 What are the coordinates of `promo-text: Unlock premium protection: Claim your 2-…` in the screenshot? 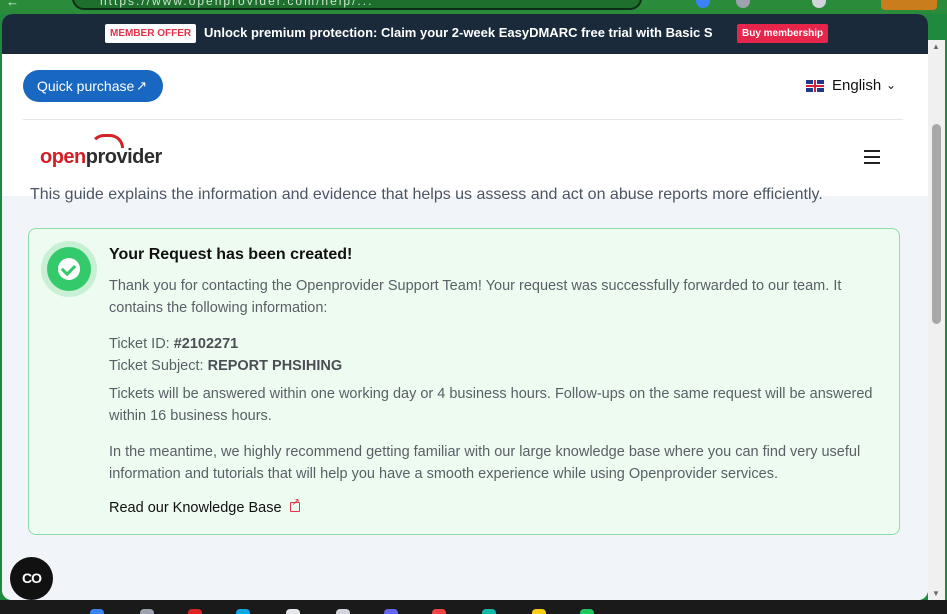 It's located at (458, 32).